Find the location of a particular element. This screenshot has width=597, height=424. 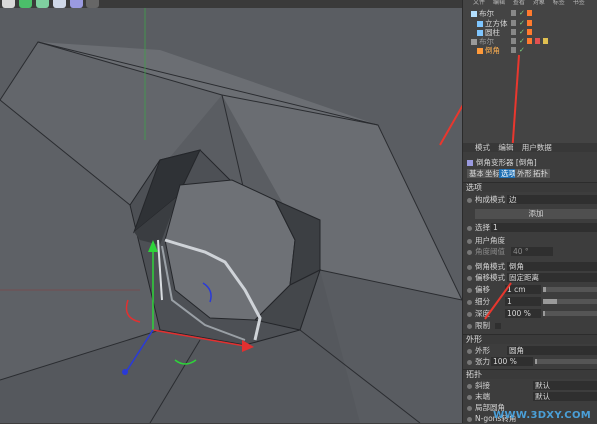

annotation-arrows is located at coordinates (515, 98).